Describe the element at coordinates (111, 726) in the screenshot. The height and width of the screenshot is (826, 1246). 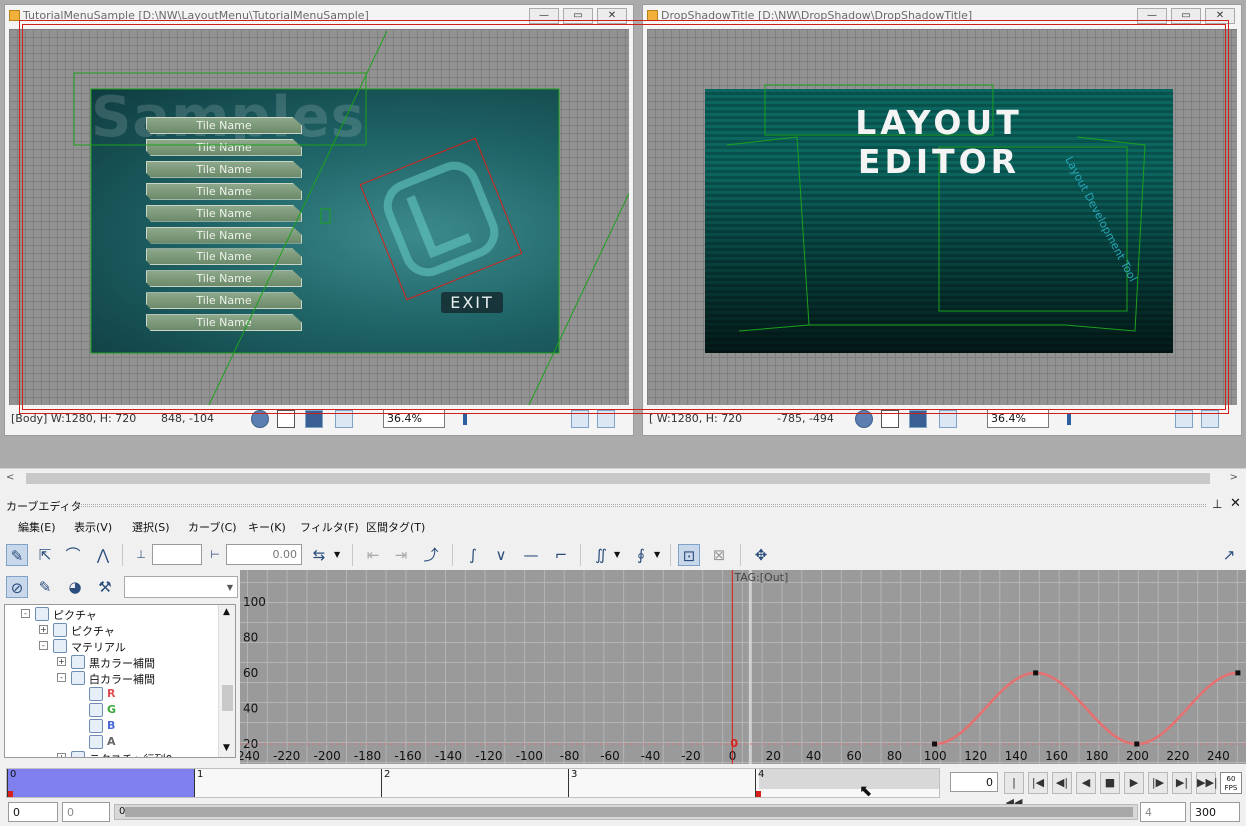
I see `tree-node: B` at that location.